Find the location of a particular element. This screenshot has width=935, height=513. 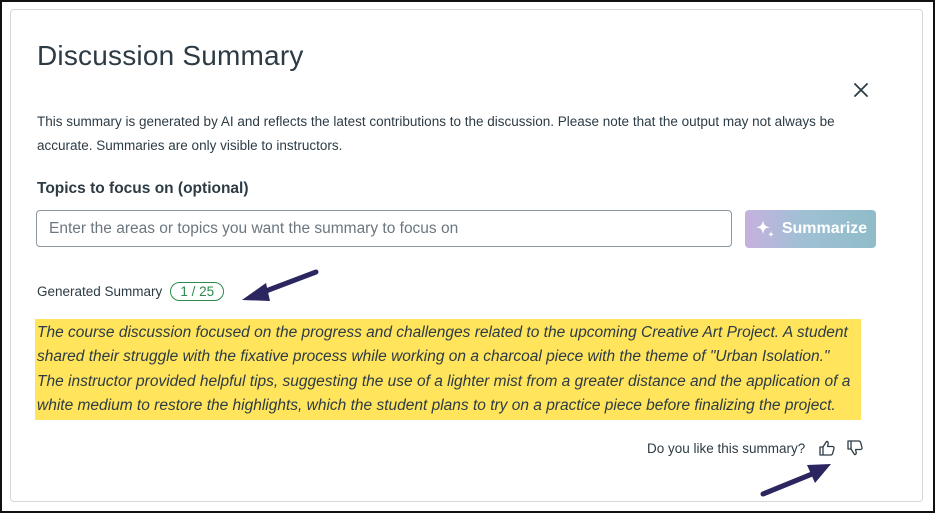

like-button is located at coordinates (827, 448).